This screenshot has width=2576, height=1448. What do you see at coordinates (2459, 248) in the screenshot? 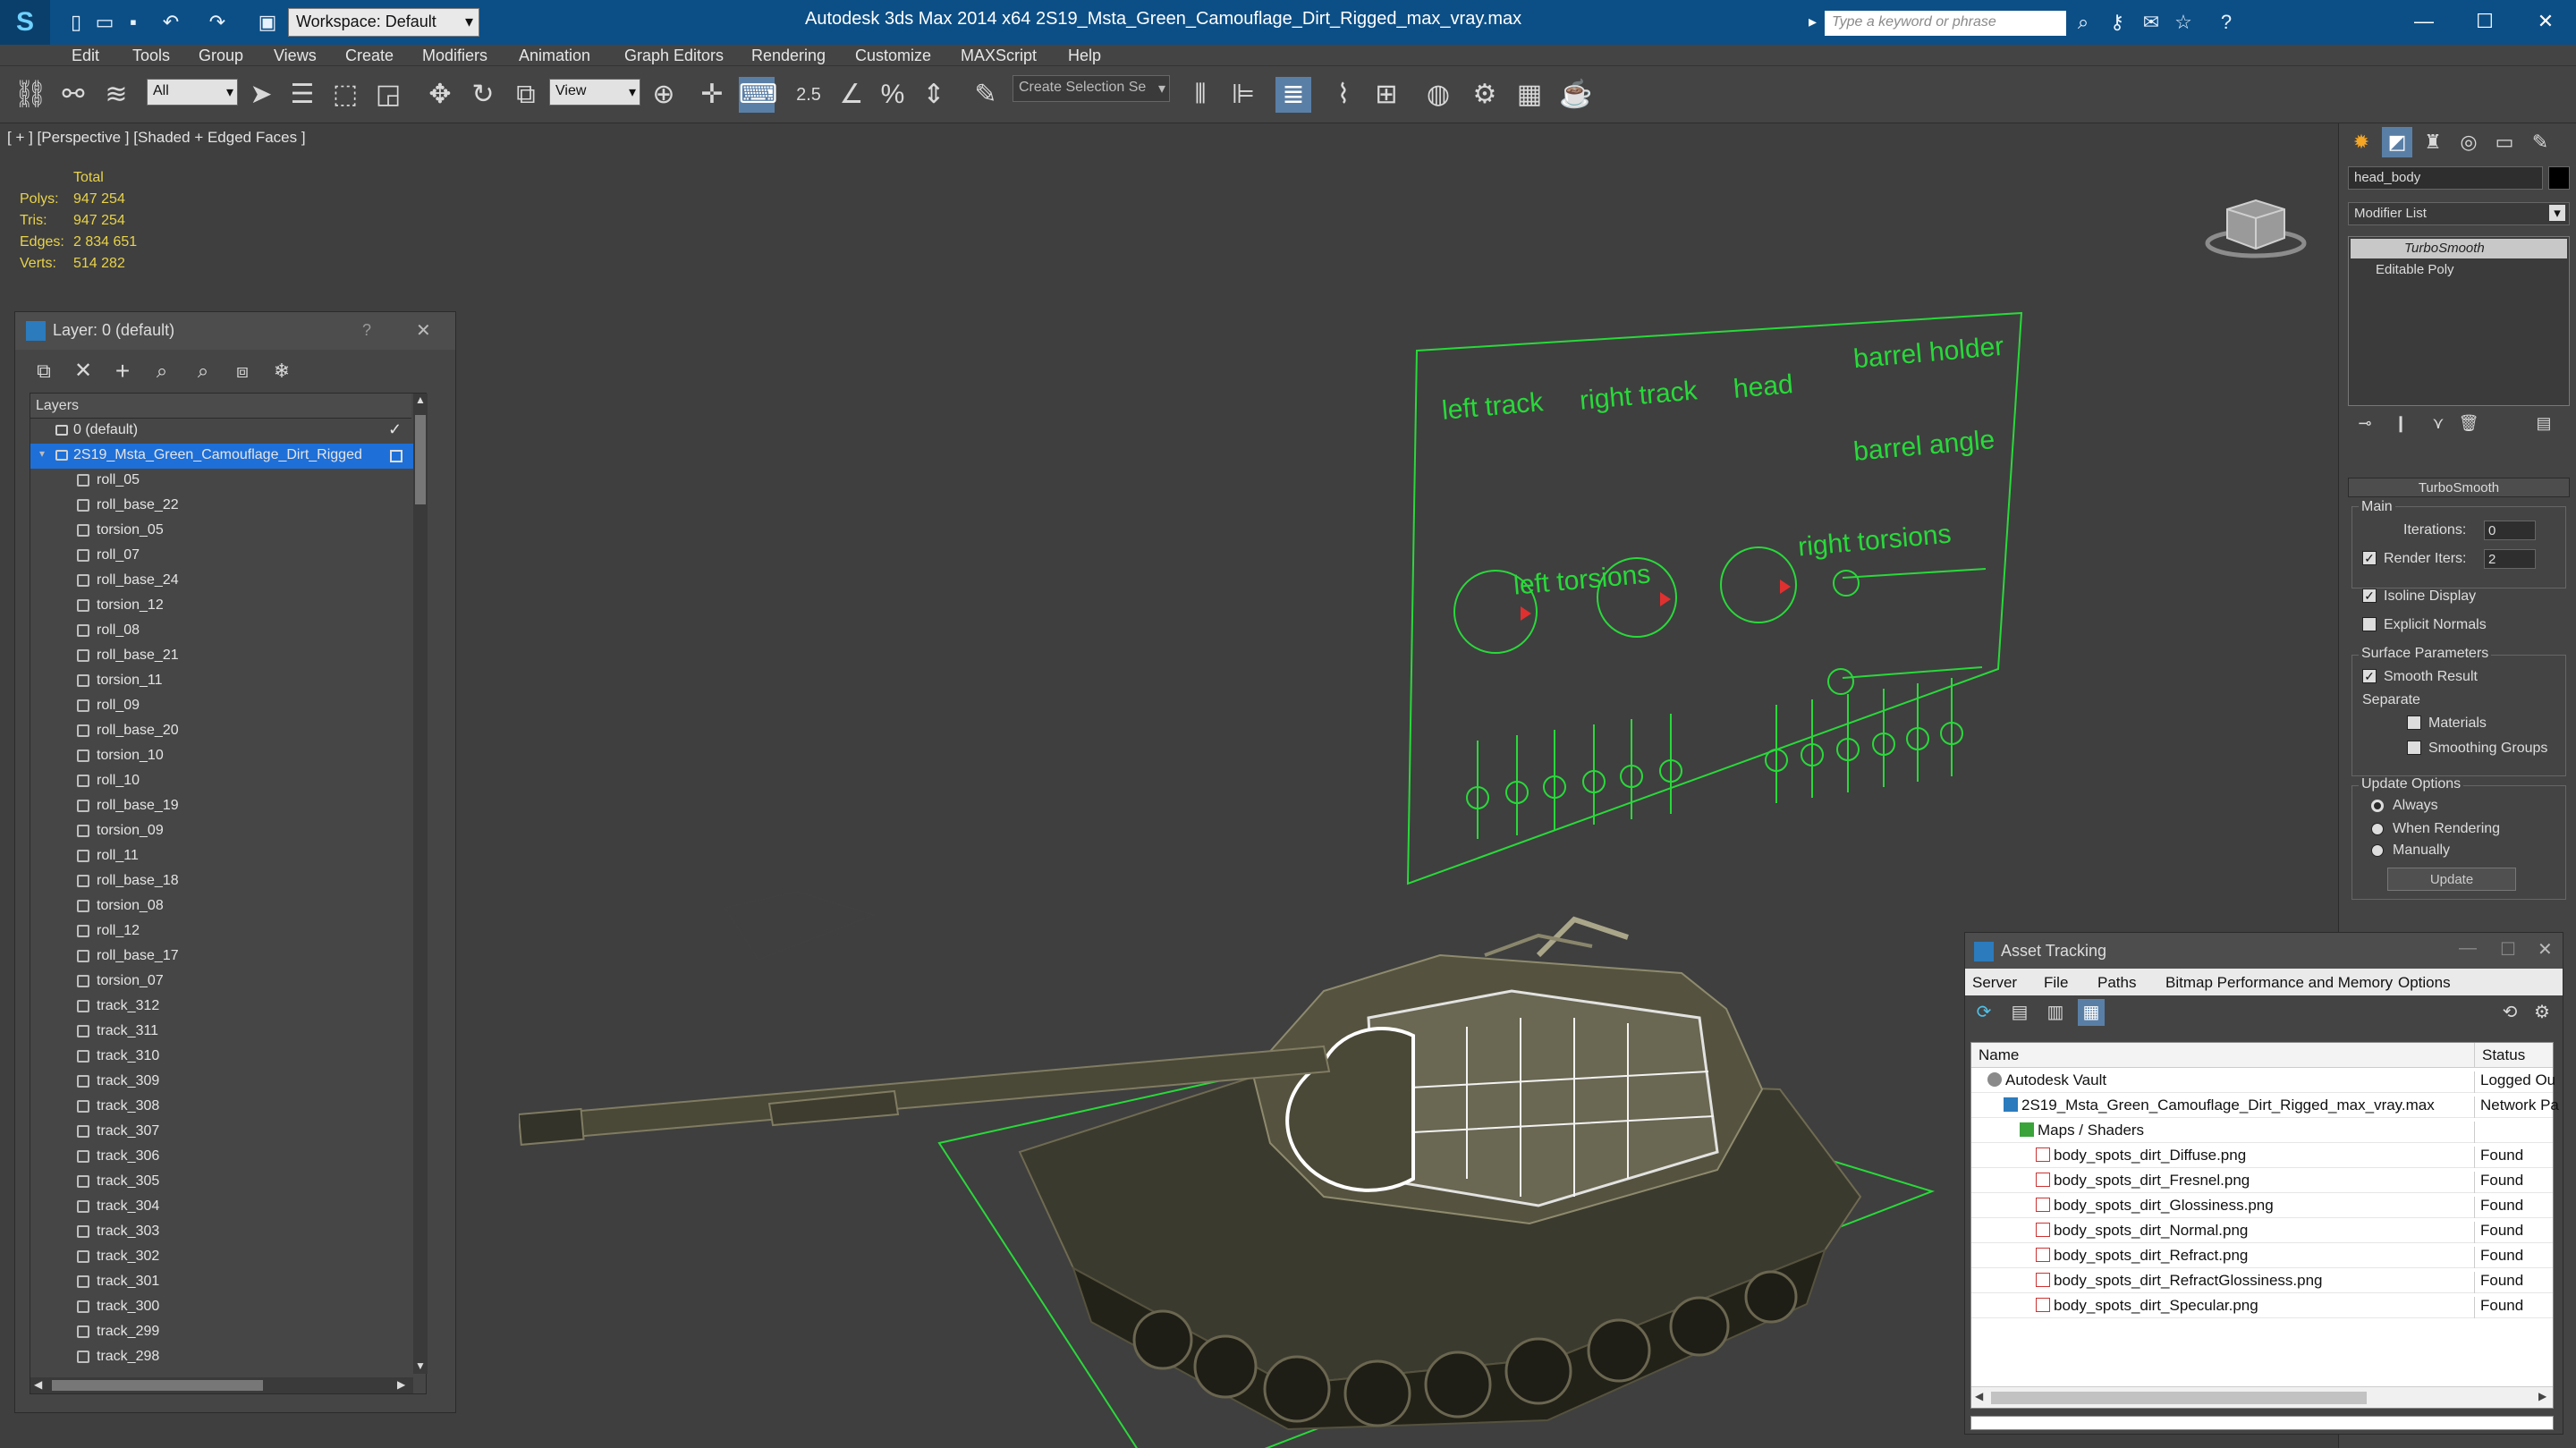
I see `stack-item-turbosmooth: TurboSmooth` at bounding box center [2459, 248].